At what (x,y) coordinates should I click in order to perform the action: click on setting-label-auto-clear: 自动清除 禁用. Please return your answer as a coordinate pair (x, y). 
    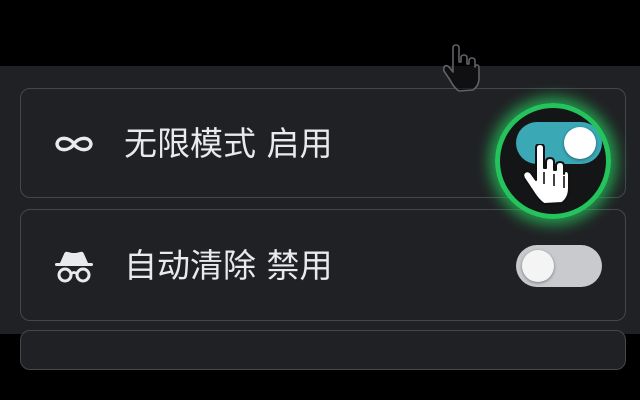
    Looking at the image, I should click on (228, 265).